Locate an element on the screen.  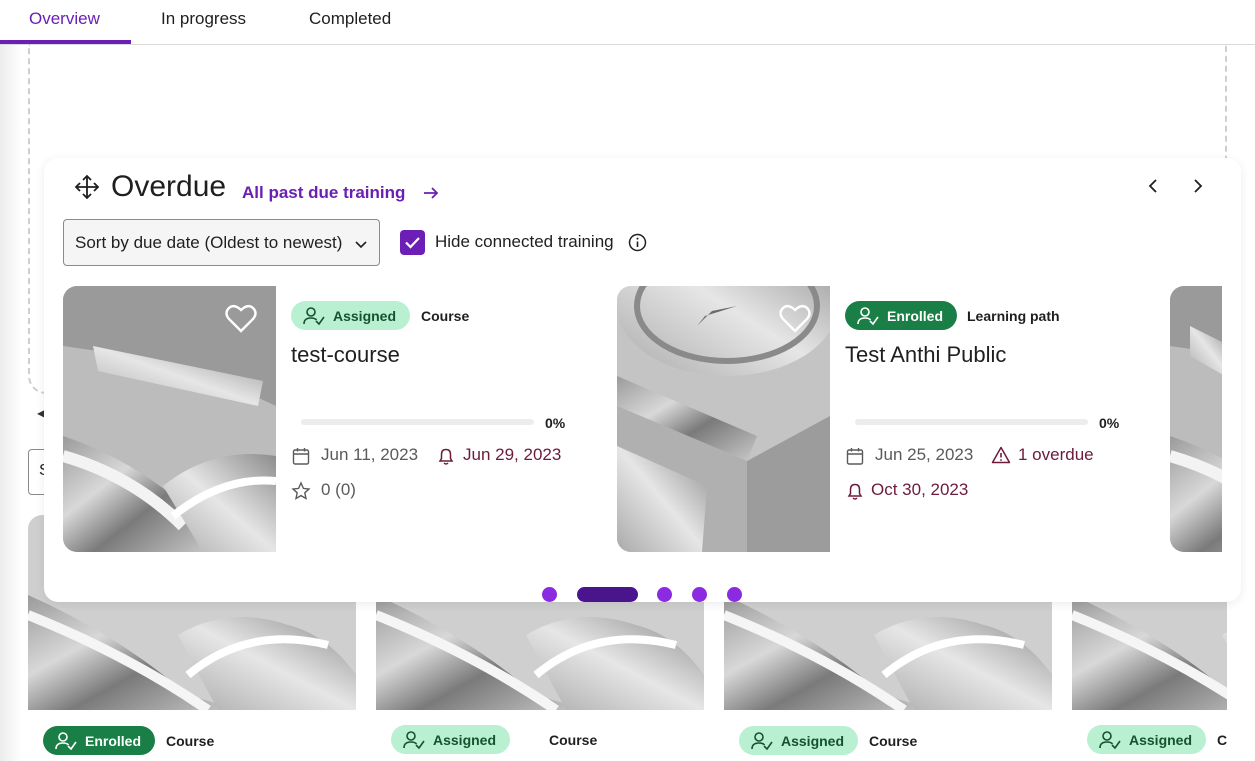
carousel-dot-active is located at coordinates (607, 594).